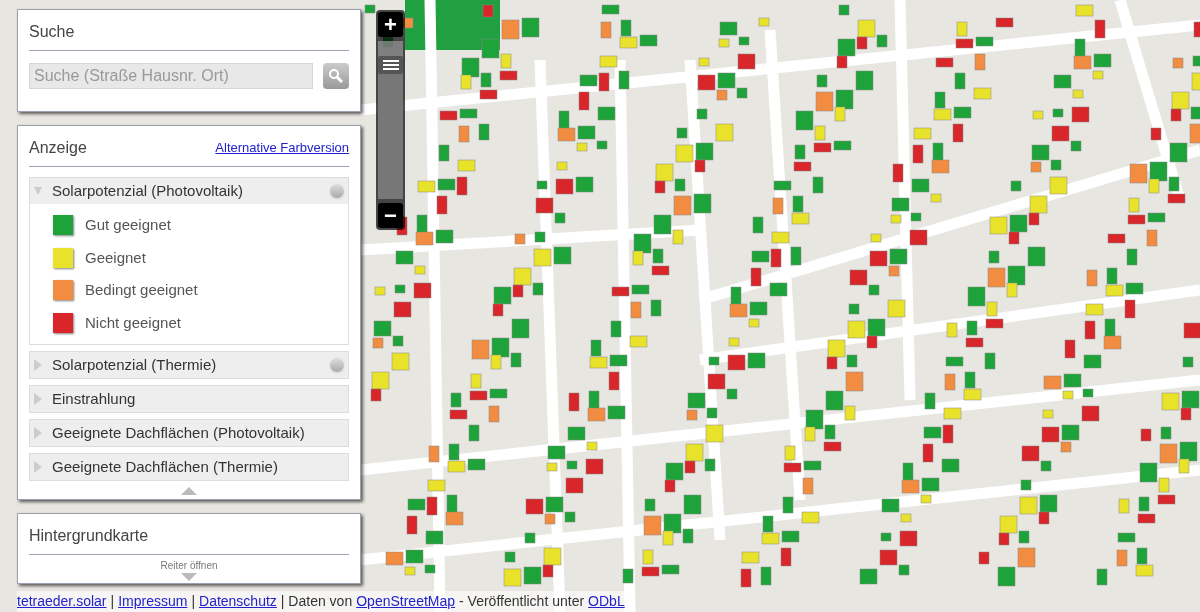 The height and width of the screenshot is (612, 1200). What do you see at coordinates (62, 601) in the screenshot?
I see `footer-link: tetraeder.solar` at bounding box center [62, 601].